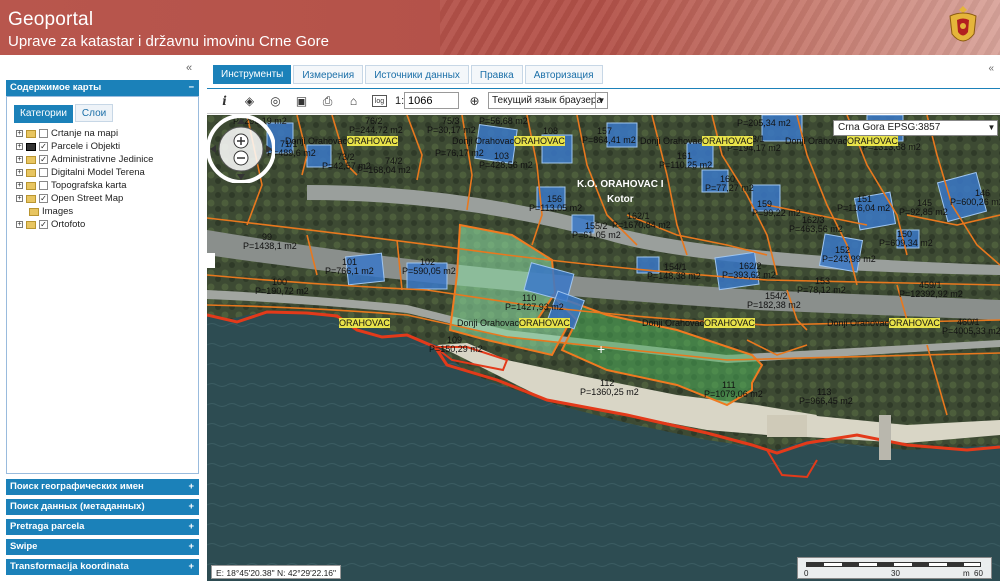 This screenshot has height=581, width=1000. What do you see at coordinates (84, 224) in the screenshot?
I see `tree-item-ortofoto: + ✓ Ortofoto` at bounding box center [84, 224].